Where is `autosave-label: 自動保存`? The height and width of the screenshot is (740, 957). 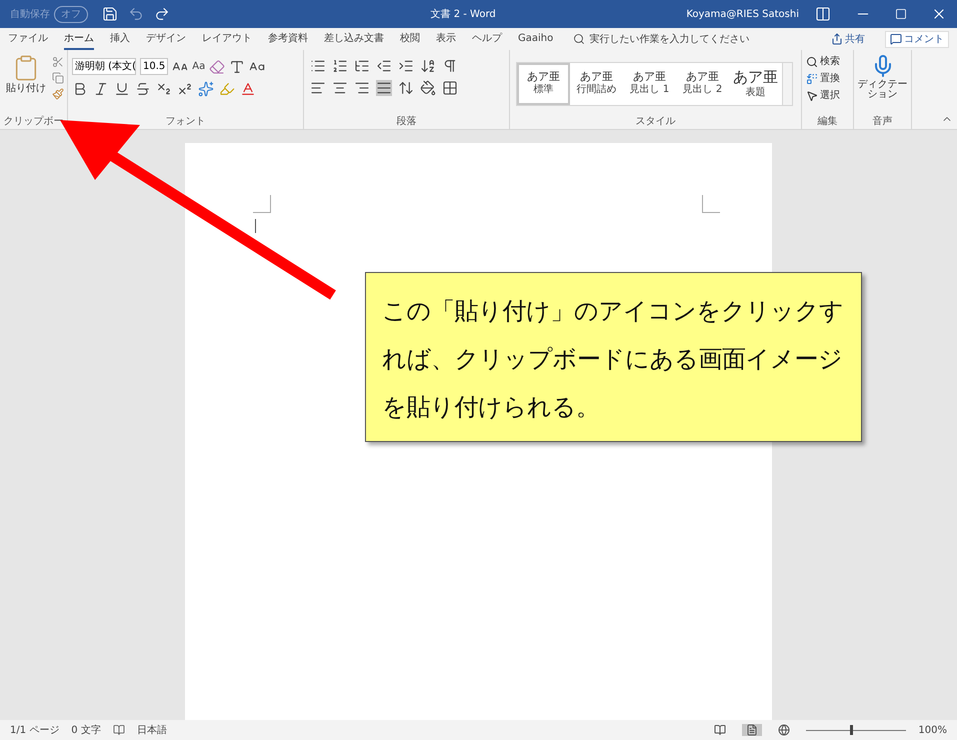 autosave-label: 自動保存 is located at coordinates (30, 15).